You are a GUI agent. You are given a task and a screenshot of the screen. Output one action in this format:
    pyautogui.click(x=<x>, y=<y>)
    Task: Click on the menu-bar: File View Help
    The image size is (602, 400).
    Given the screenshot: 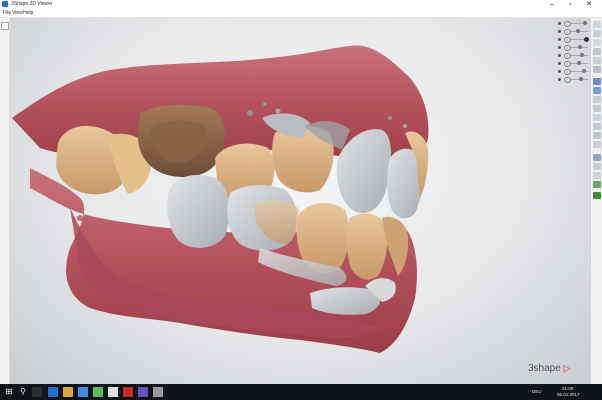 What is the action you would take?
    pyautogui.click(x=301, y=13)
    